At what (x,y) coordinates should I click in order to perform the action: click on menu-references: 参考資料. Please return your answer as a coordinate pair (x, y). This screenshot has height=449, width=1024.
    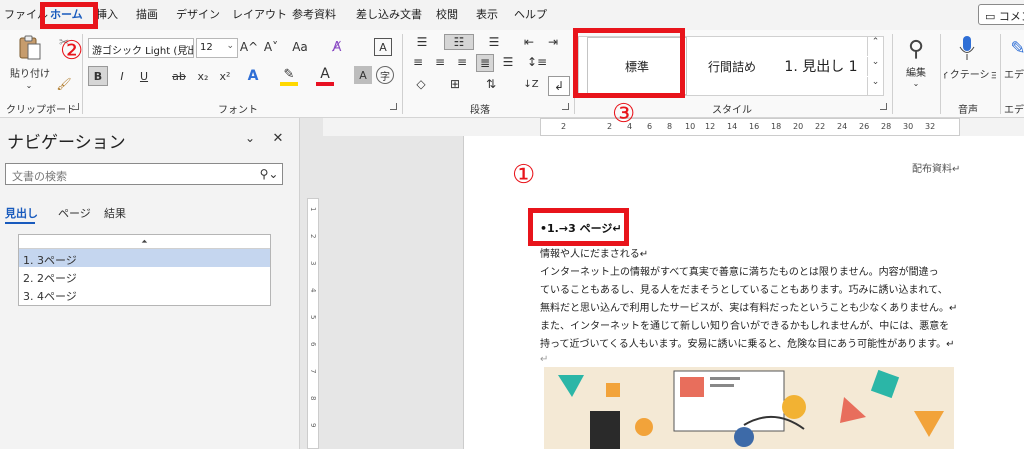
    Looking at the image, I should click on (314, 14).